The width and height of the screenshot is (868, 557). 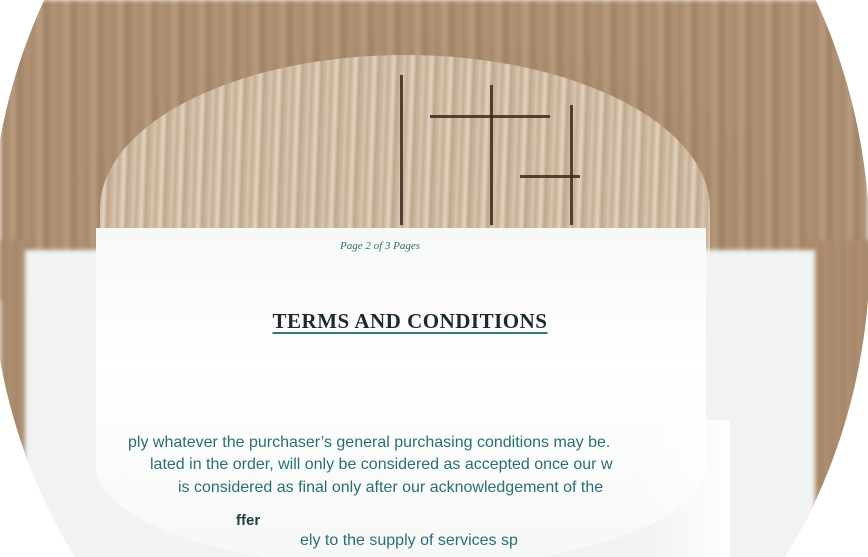 I want to click on document-title: TERMS AND CONDITIONS, so click(x=410, y=321).